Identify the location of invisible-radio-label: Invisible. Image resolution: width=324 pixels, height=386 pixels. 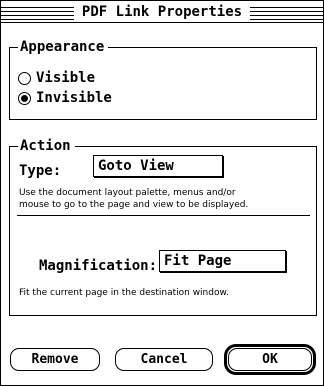
(74, 98).